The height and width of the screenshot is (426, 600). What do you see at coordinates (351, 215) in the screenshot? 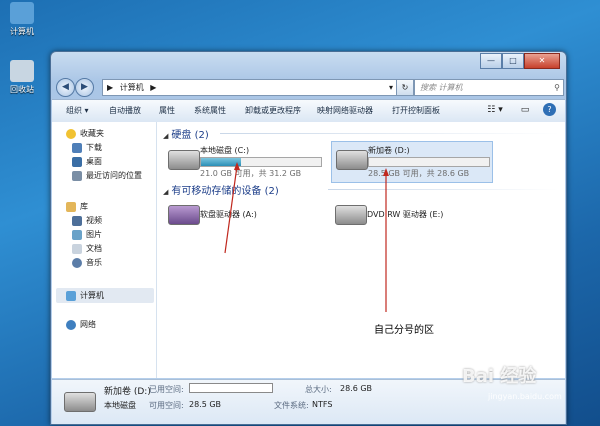
I see `dvd-drive-icon` at bounding box center [351, 215].